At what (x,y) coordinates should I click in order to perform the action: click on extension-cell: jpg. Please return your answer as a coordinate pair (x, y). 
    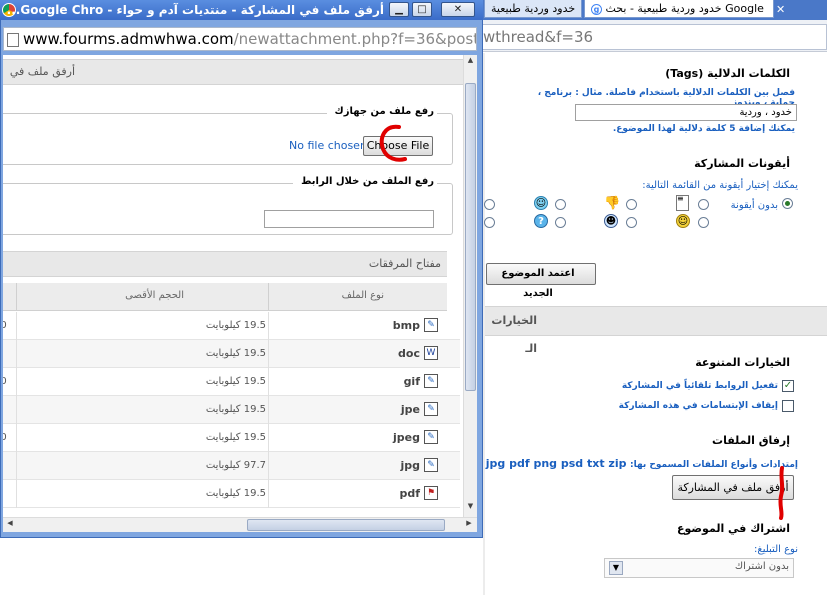
    Looking at the image, I should click on (410, 465).